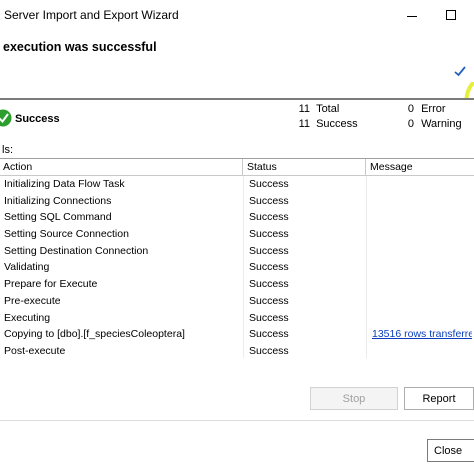  Describe the element at coordinates (27, 317) in the screenshot. I see `action-cell: Executing` at that location.